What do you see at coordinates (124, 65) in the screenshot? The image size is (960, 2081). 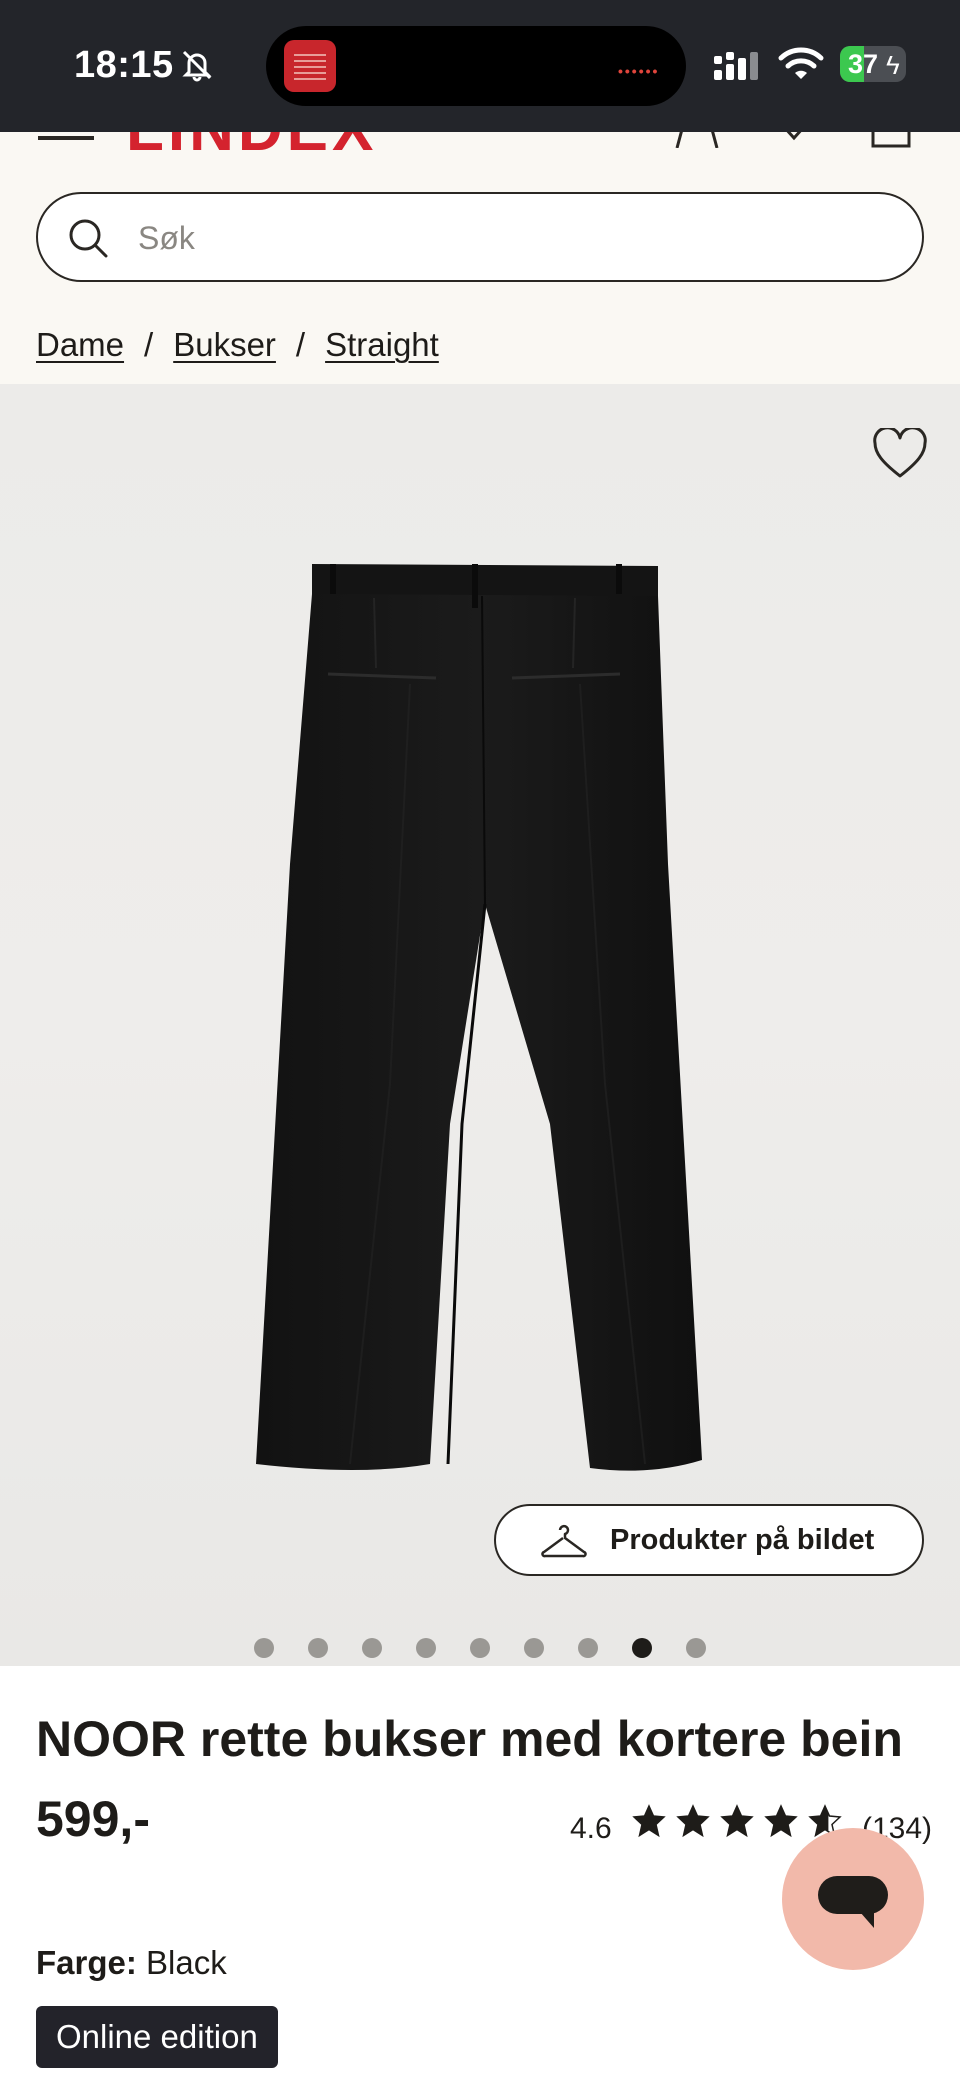 I see `status-time: 18:15` at bounding box center [124, 65].